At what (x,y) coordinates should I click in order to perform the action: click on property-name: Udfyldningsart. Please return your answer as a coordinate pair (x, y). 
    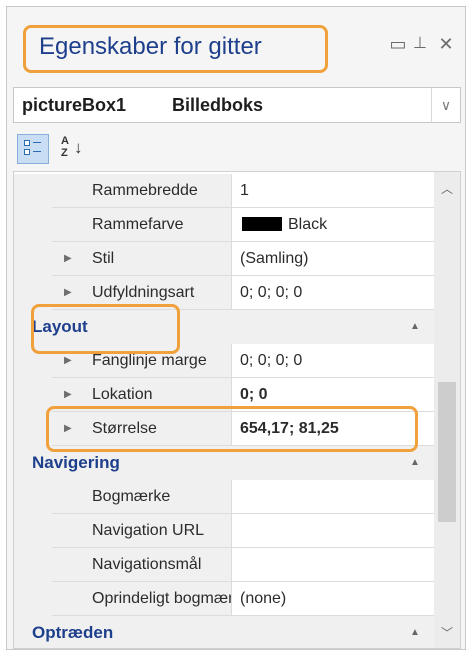
    Looking at the image, I should click on (143, 292).